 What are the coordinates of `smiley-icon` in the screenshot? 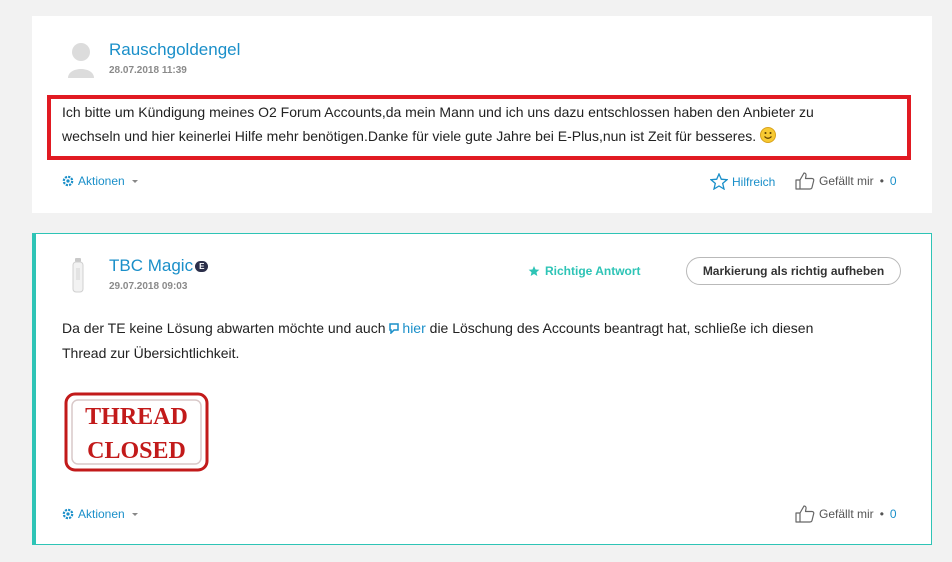 It's located at (768, 135).